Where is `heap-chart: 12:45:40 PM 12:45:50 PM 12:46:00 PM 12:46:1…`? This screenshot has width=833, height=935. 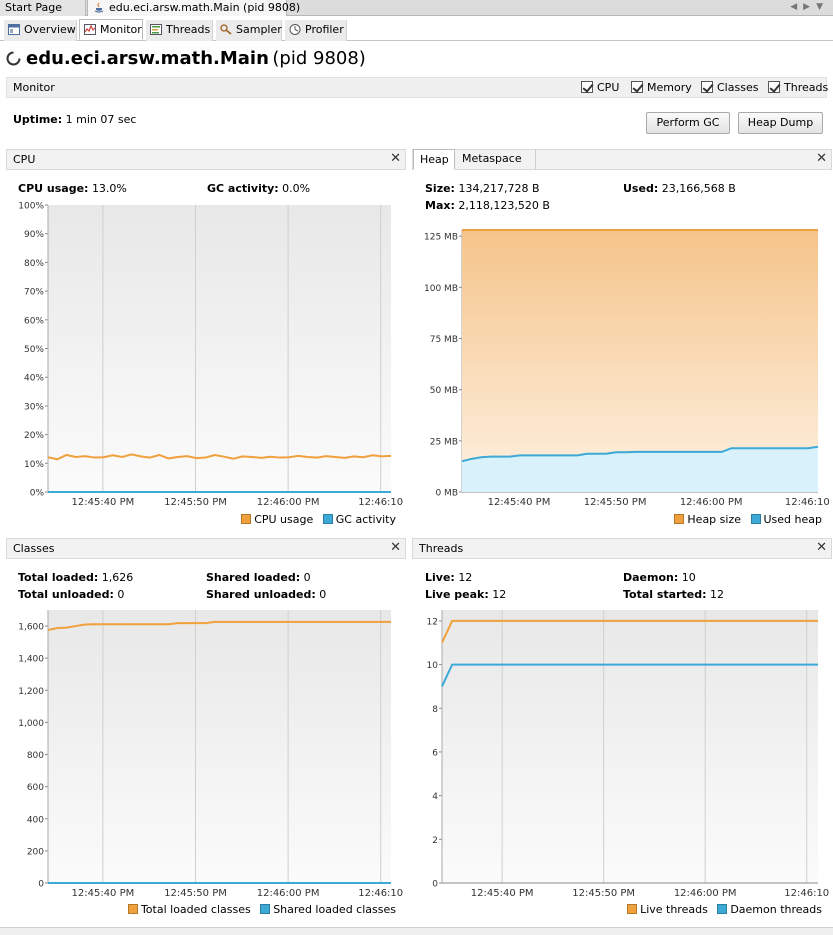 heap-chart: 12:45:40 PM 12:45:50 PM 12:46:00 PM 12:46:1… is located at coordinates (627, 368).